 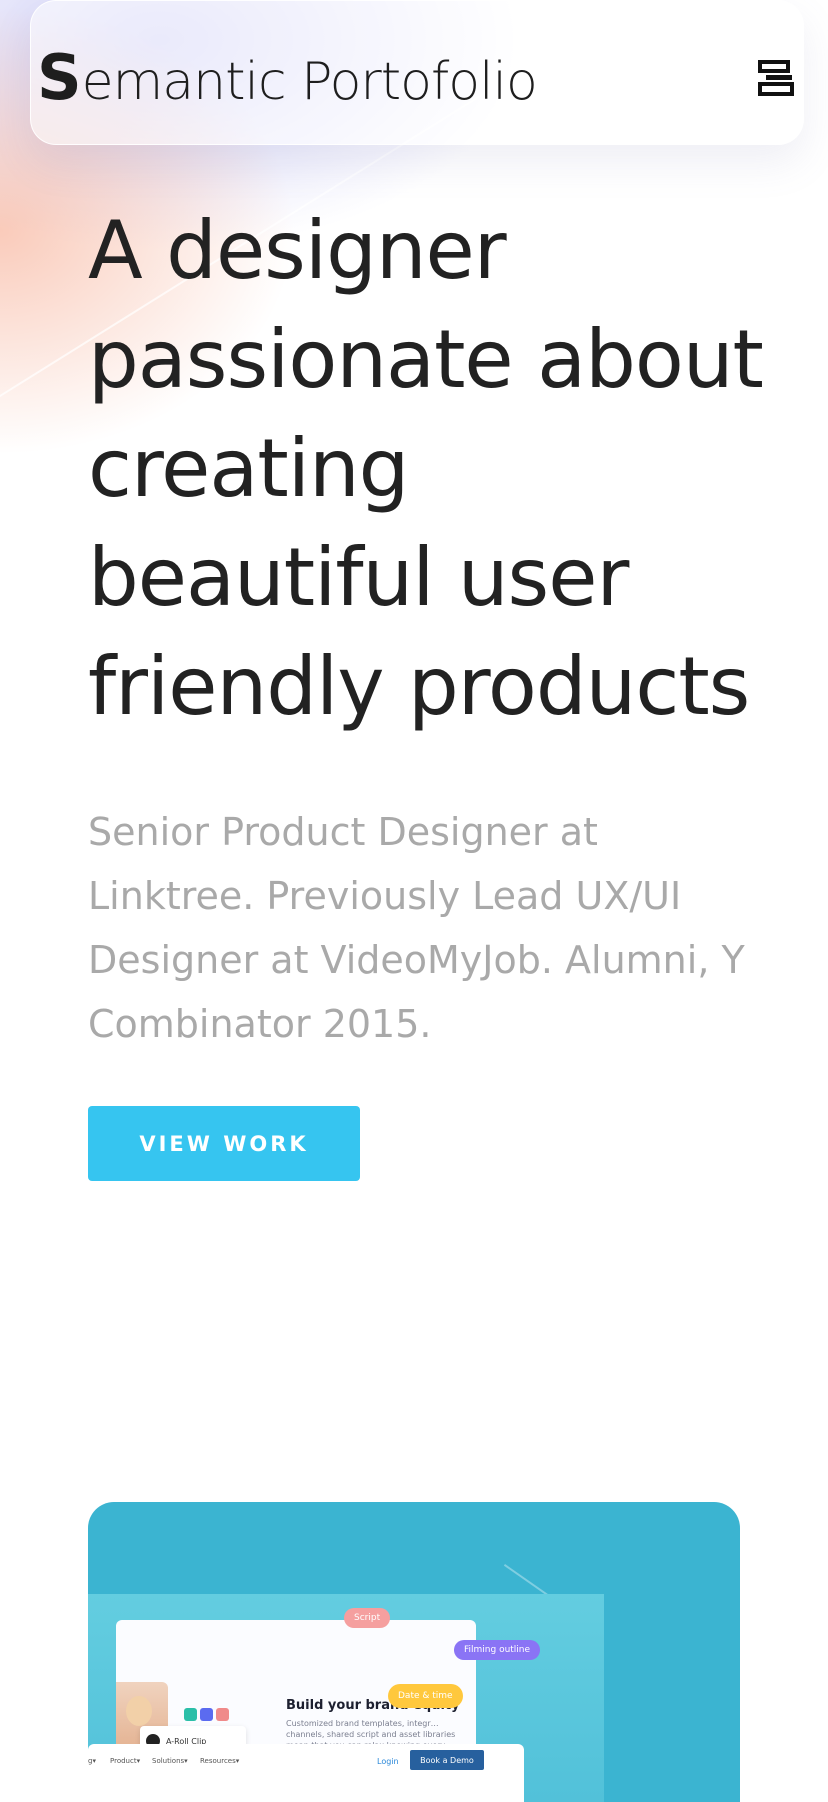 What do you see at coordinates (139, 1711) in the screenshot?
I see `person-avatar` at bounding box center [139, 1711].